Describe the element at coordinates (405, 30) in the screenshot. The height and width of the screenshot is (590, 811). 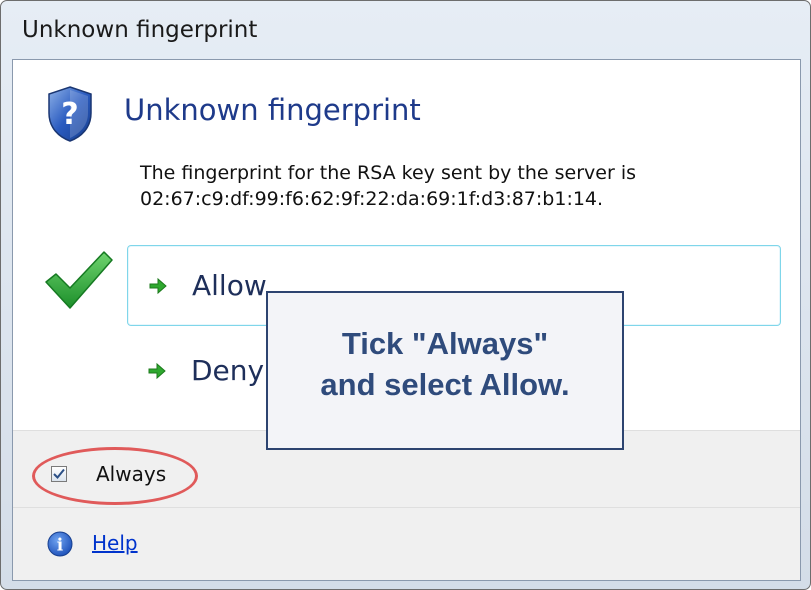
I see `title-bar: Unknown fingerprint` at that location.